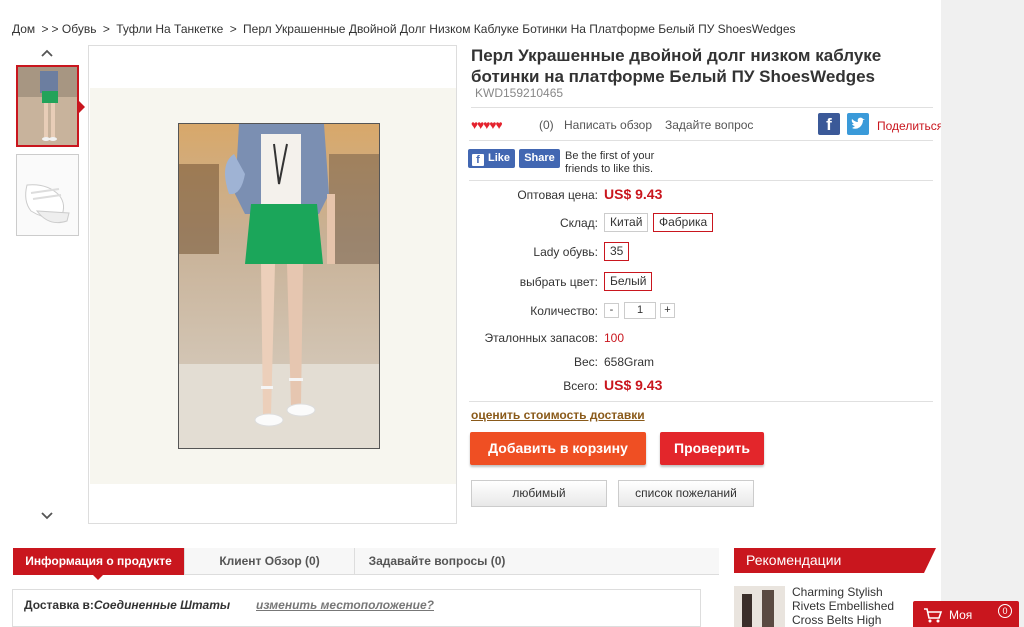  Describe the element at coordinates (558, 415) in the screenshot. I see `estimate-shipping-link: оценить стоимость доставки` at that location.